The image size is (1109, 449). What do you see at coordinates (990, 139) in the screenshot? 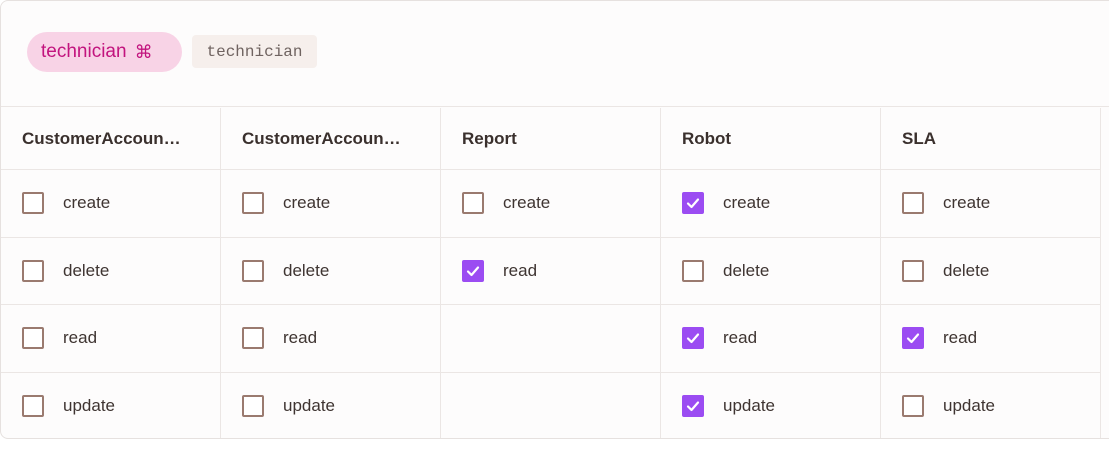
I see `column-header: SLA` at bounding box center [990, 139].